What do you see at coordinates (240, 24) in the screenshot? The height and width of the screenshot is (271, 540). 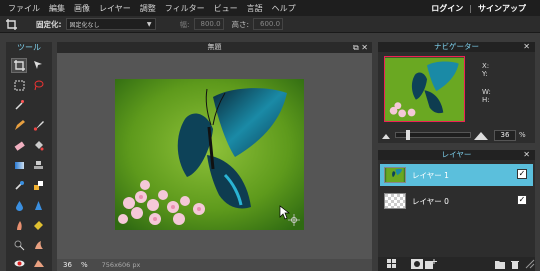 I see `height-label: 高さ:` at bounding box center [240, 24].